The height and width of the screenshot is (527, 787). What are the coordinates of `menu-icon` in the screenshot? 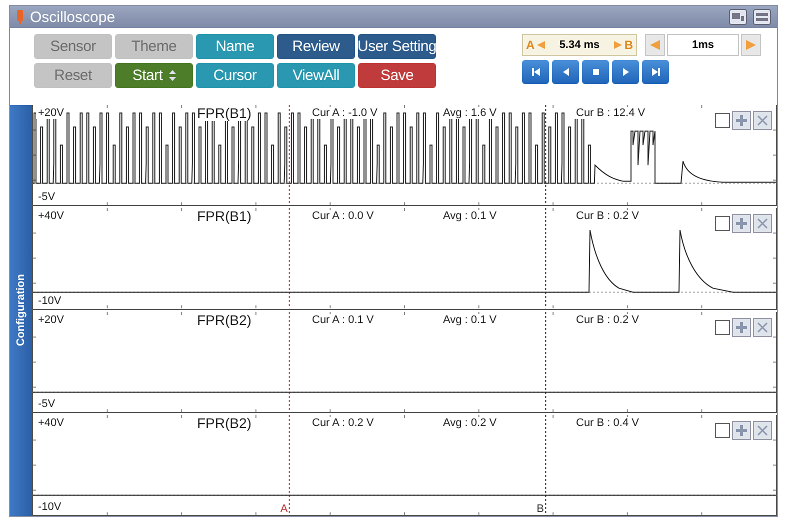 It's located at (762, 17).